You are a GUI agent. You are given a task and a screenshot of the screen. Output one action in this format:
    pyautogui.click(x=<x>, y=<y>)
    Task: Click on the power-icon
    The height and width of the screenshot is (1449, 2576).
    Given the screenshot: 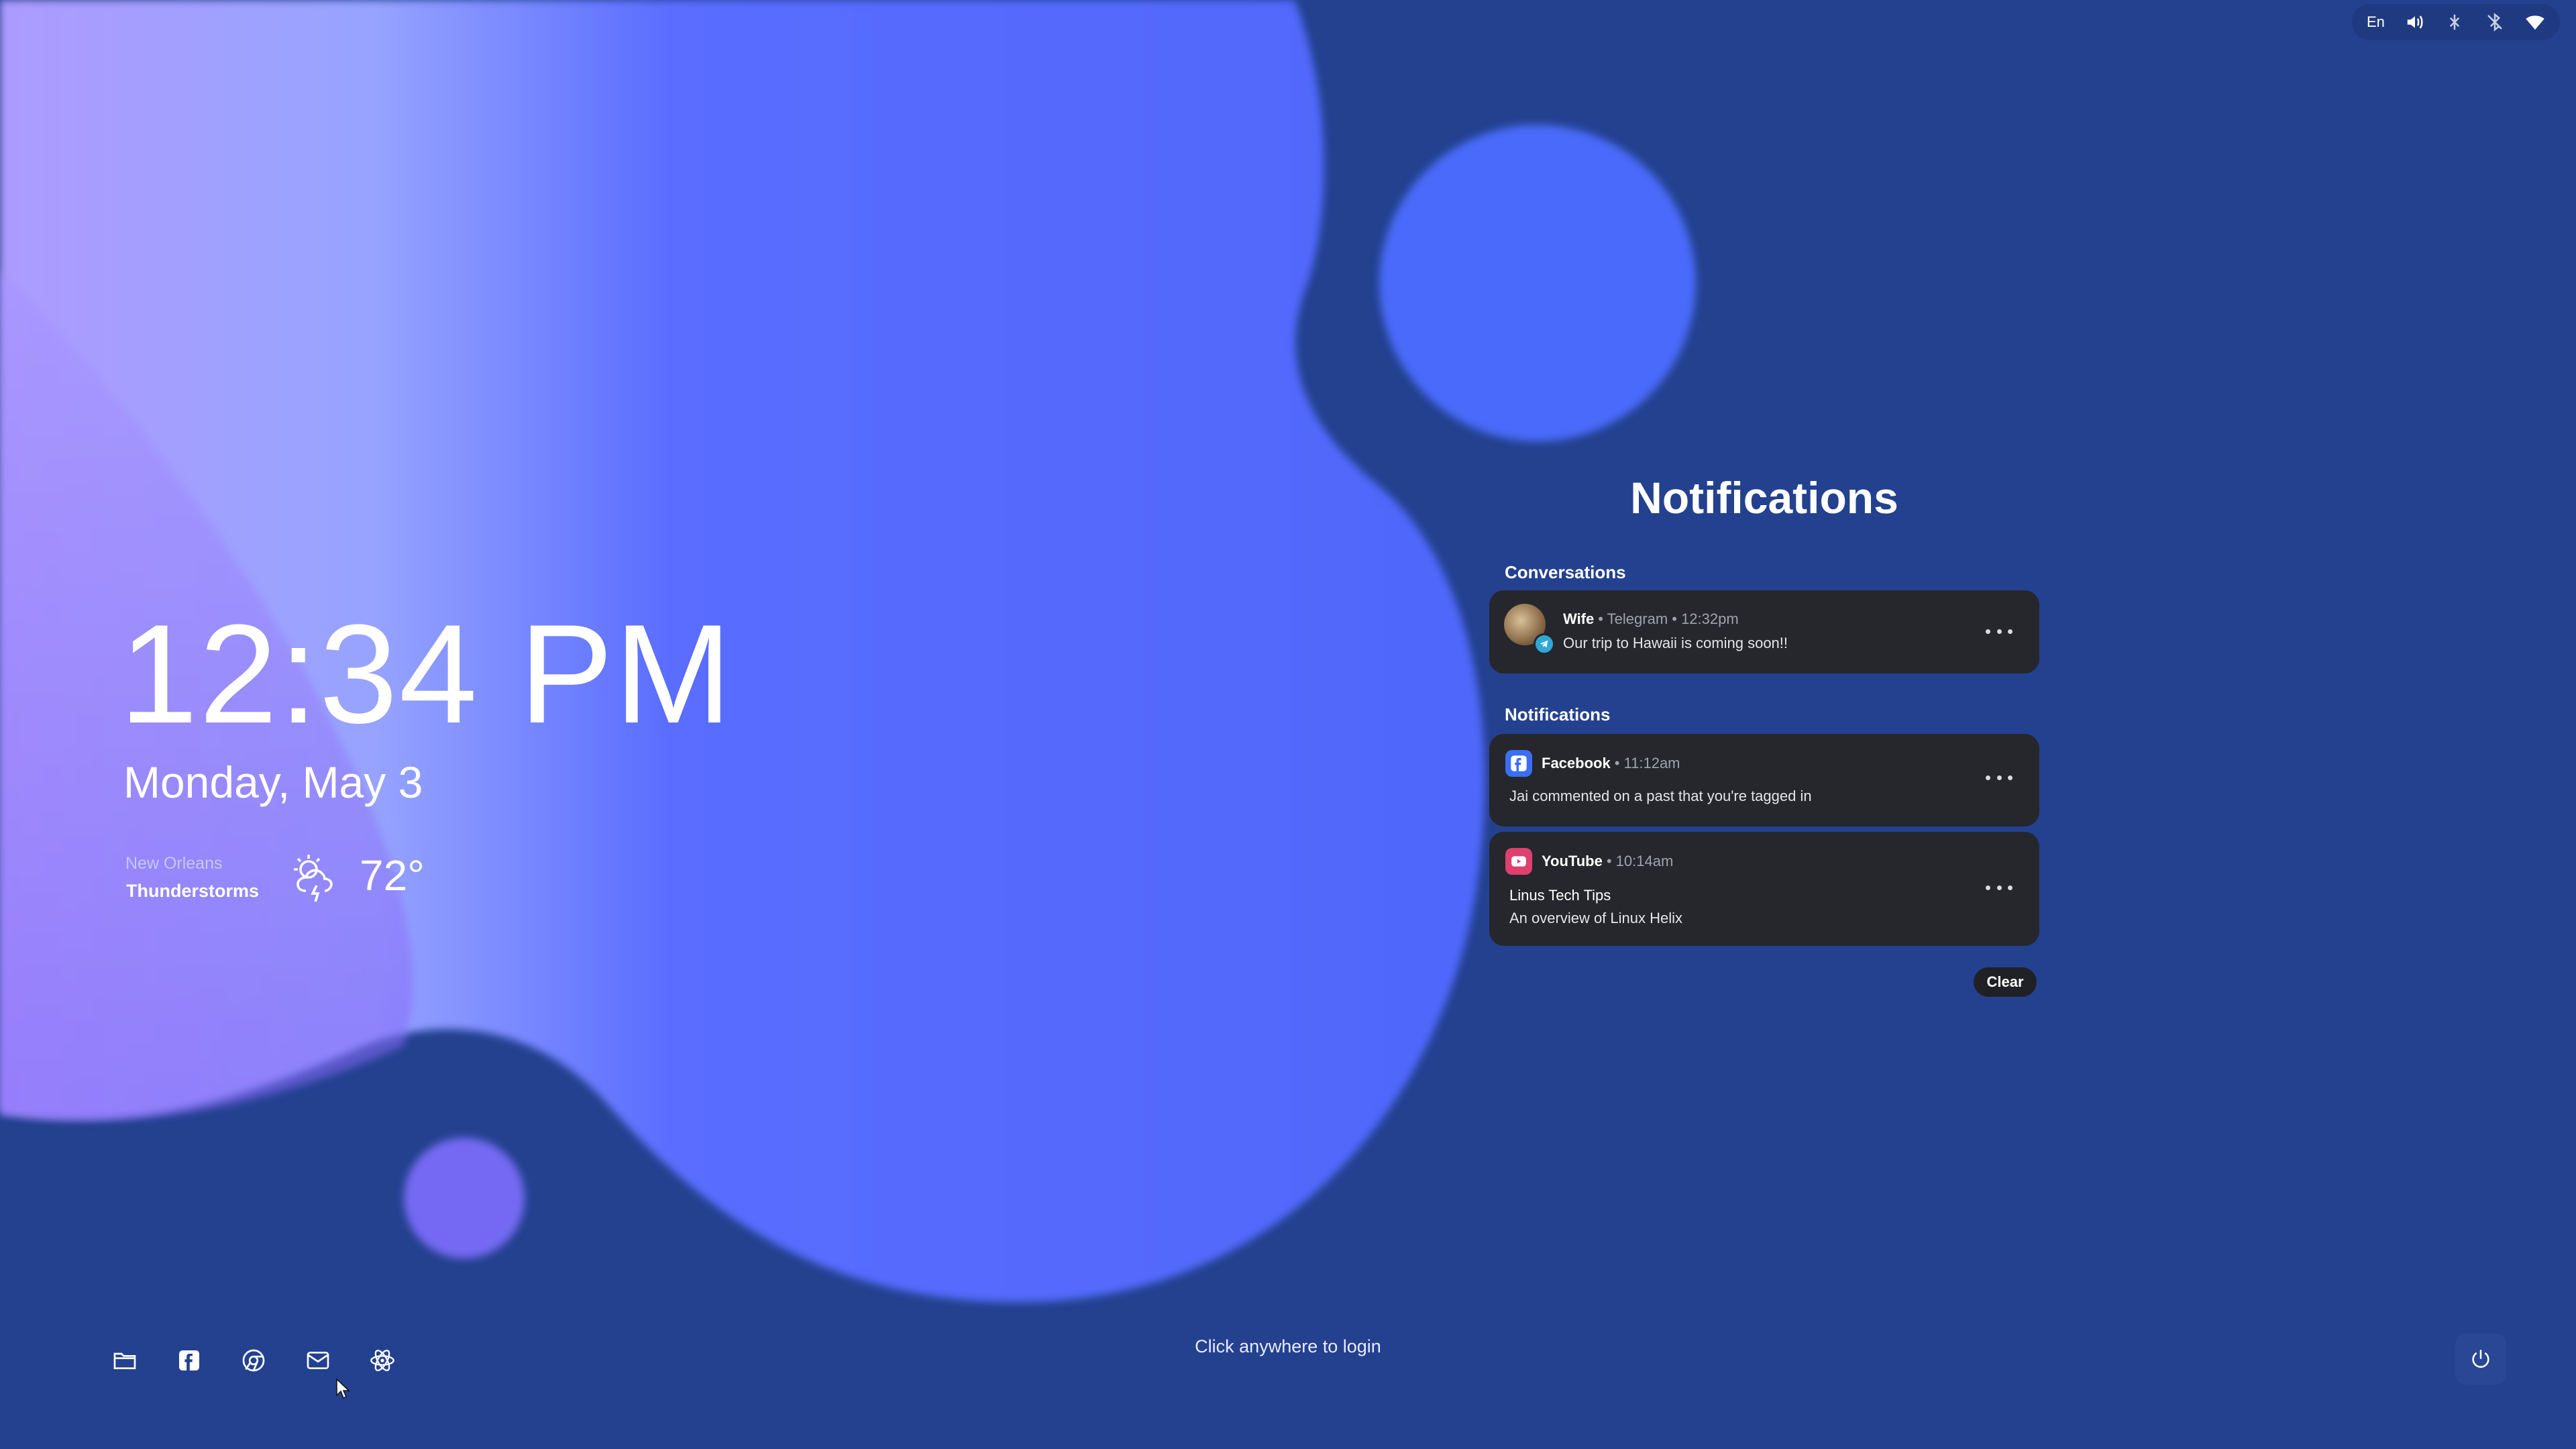 What is the action you would take?
    pyautogui.click(x=2480, y=1358)
    